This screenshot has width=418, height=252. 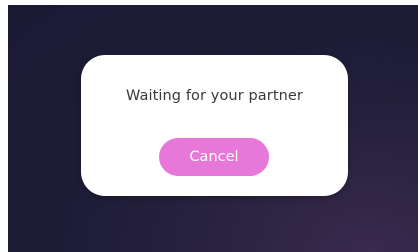 I want to click on waiting-message: Waiting for your partner, so click(x=214, y=96).